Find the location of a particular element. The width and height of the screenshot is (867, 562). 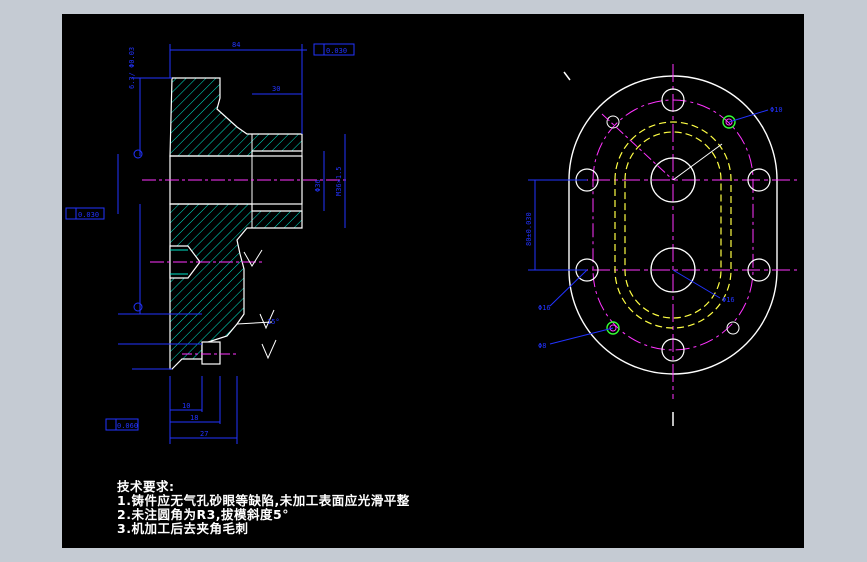

section-hatch-upper is located at coordinates (236, 117).